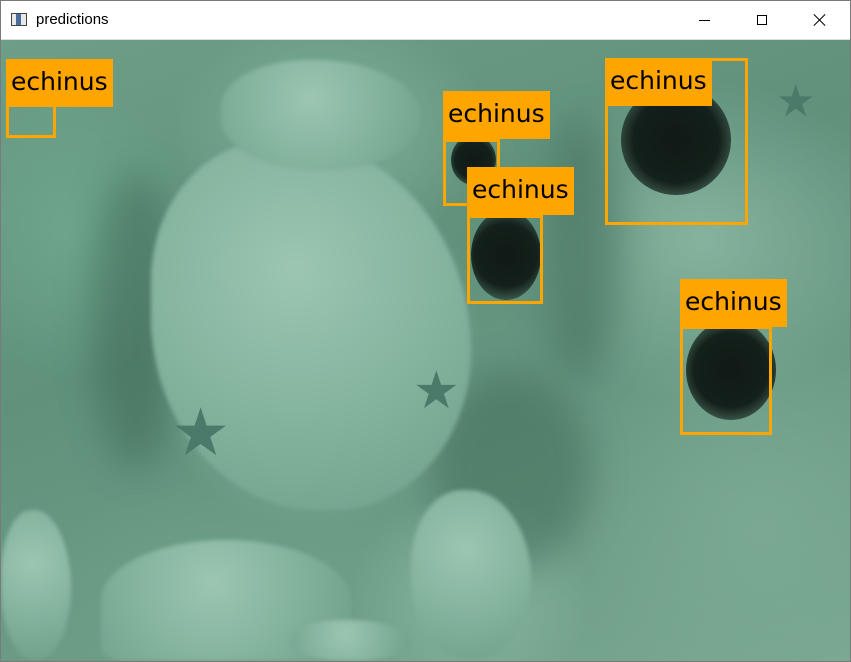  I want to click on maximize-button, so click(762, 20).